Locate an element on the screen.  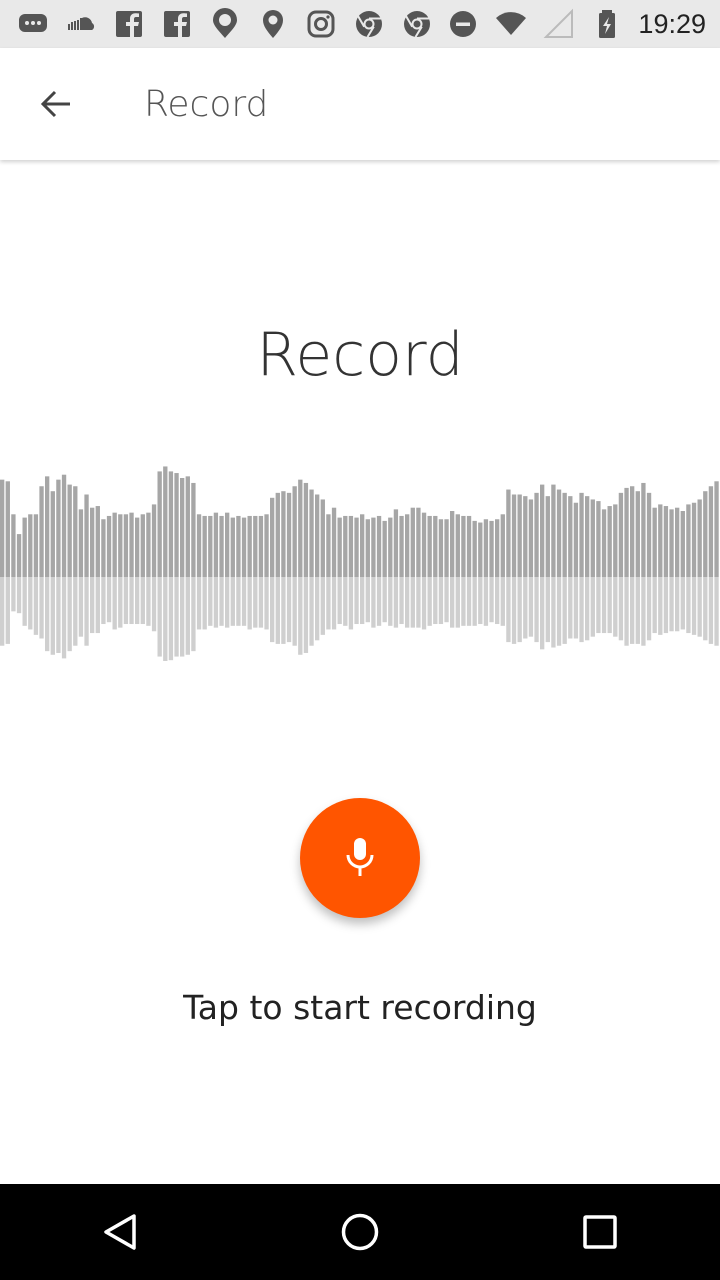
battery-charging-icon is located at coordinates (607, 24).